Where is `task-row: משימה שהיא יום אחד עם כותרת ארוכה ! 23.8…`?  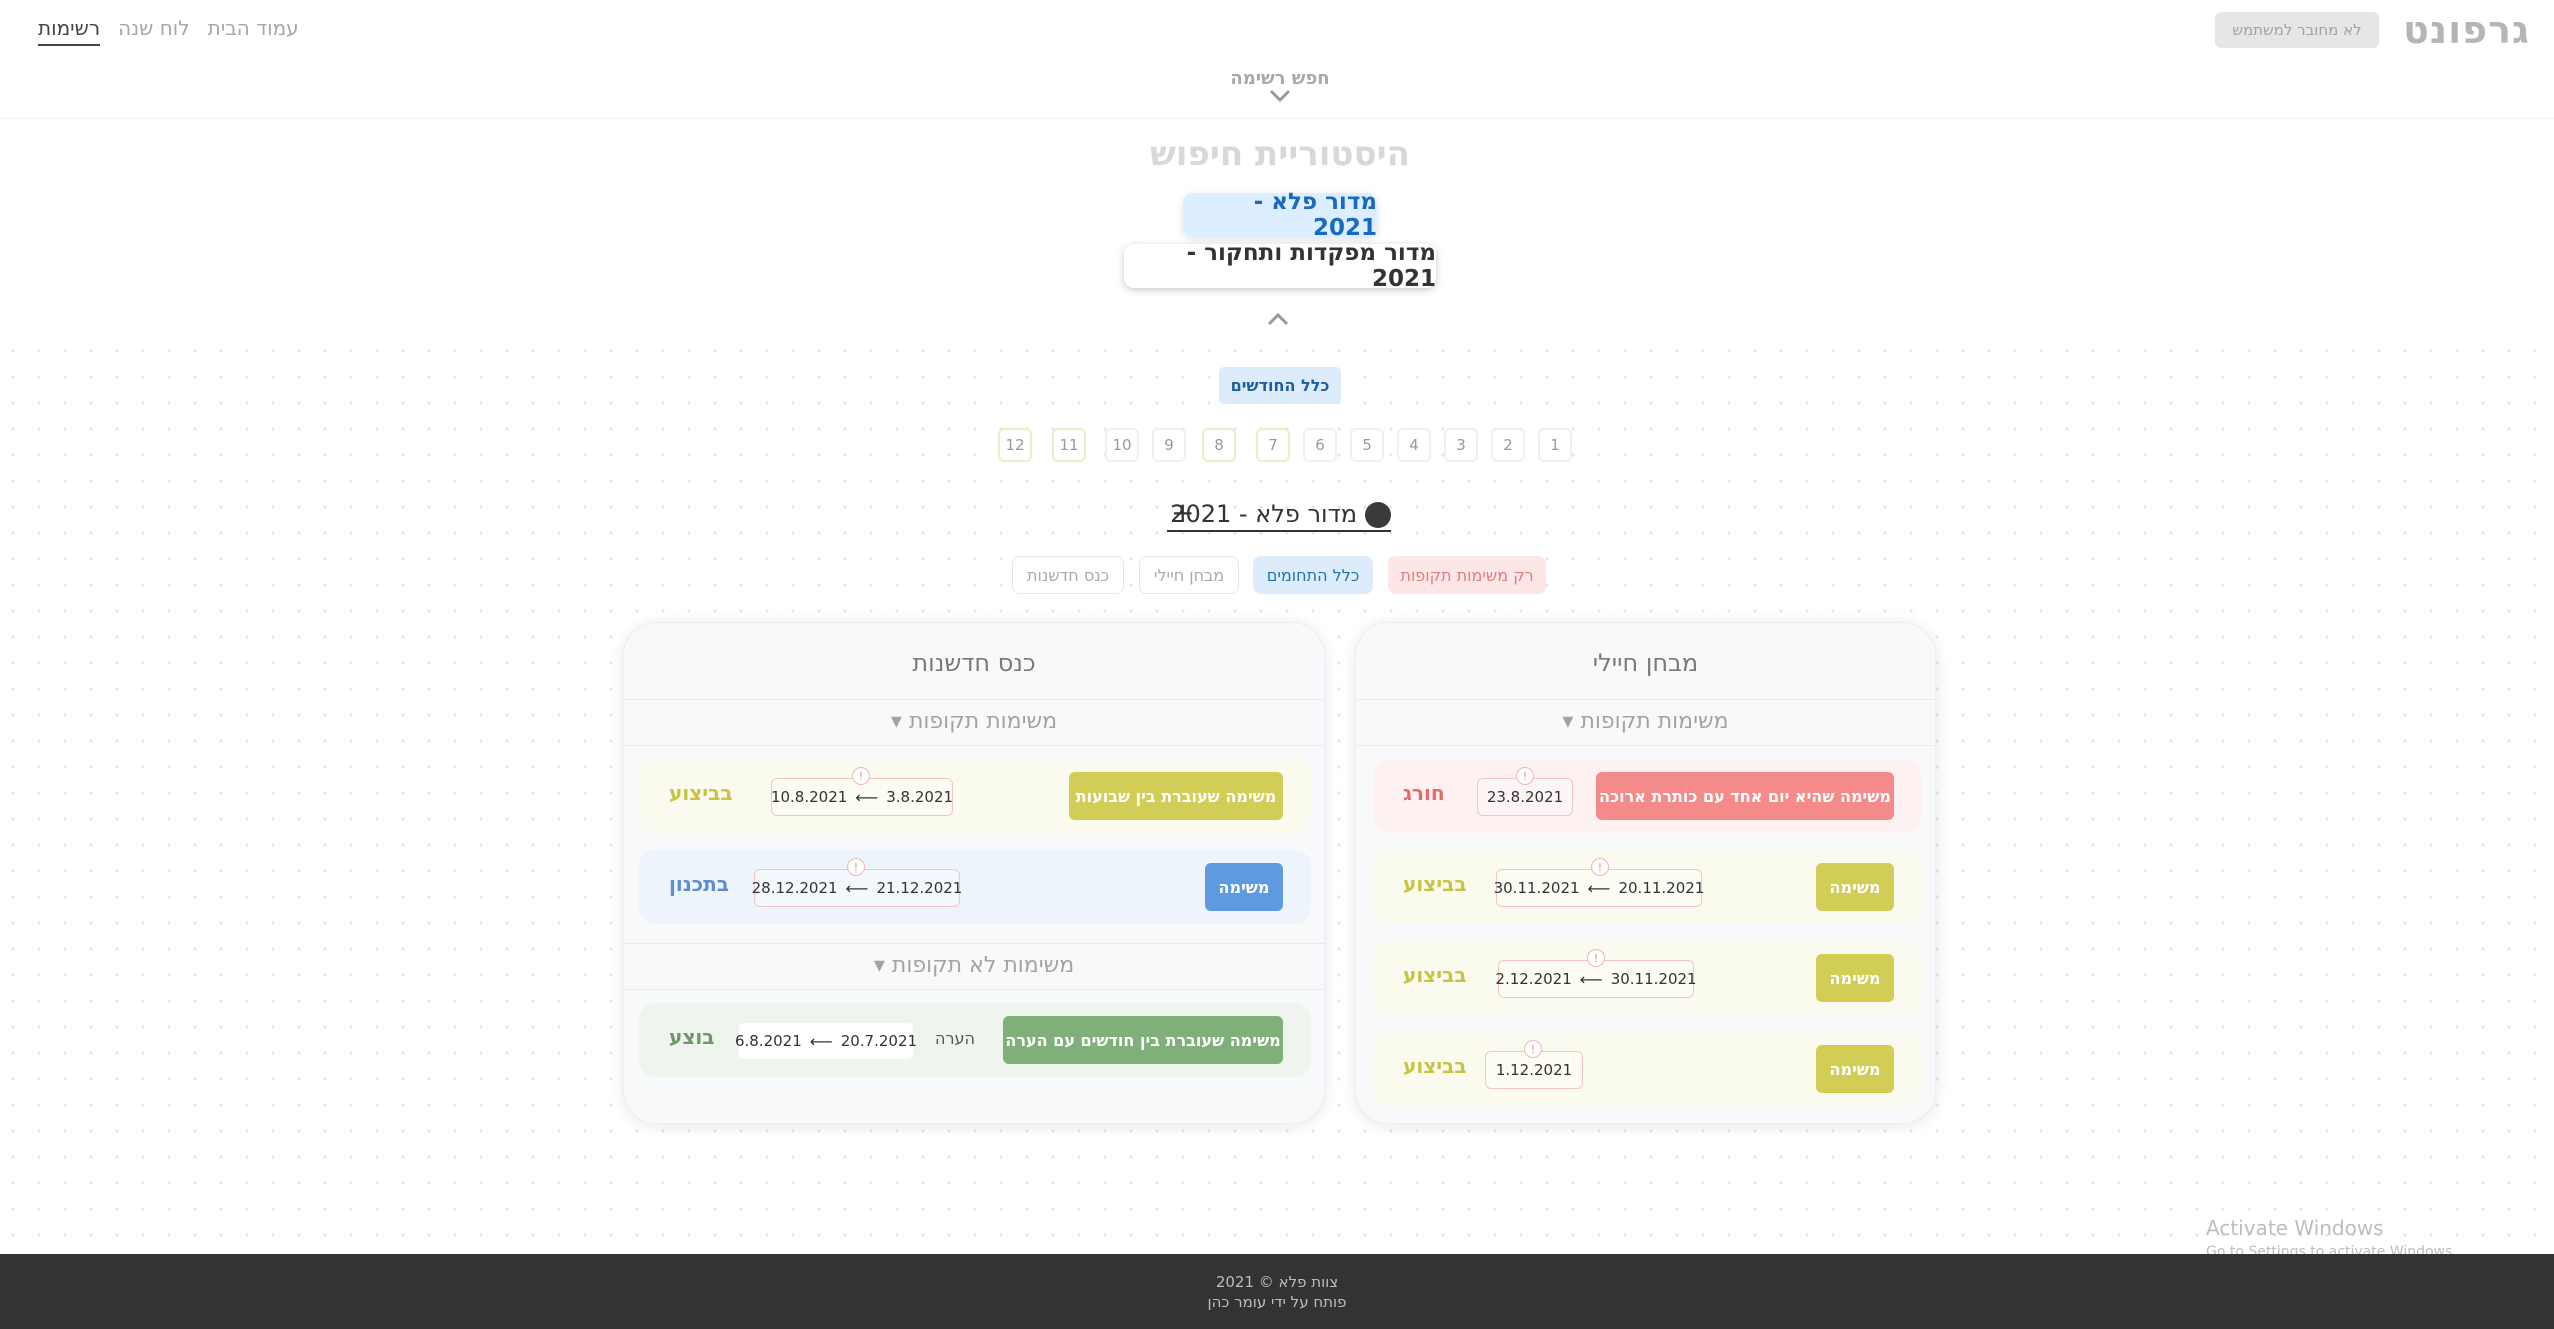
task-row: משימה שהיא יום אחד עם כותרת ארוכה ! 23.8… is located at coordinates (1647, 796).